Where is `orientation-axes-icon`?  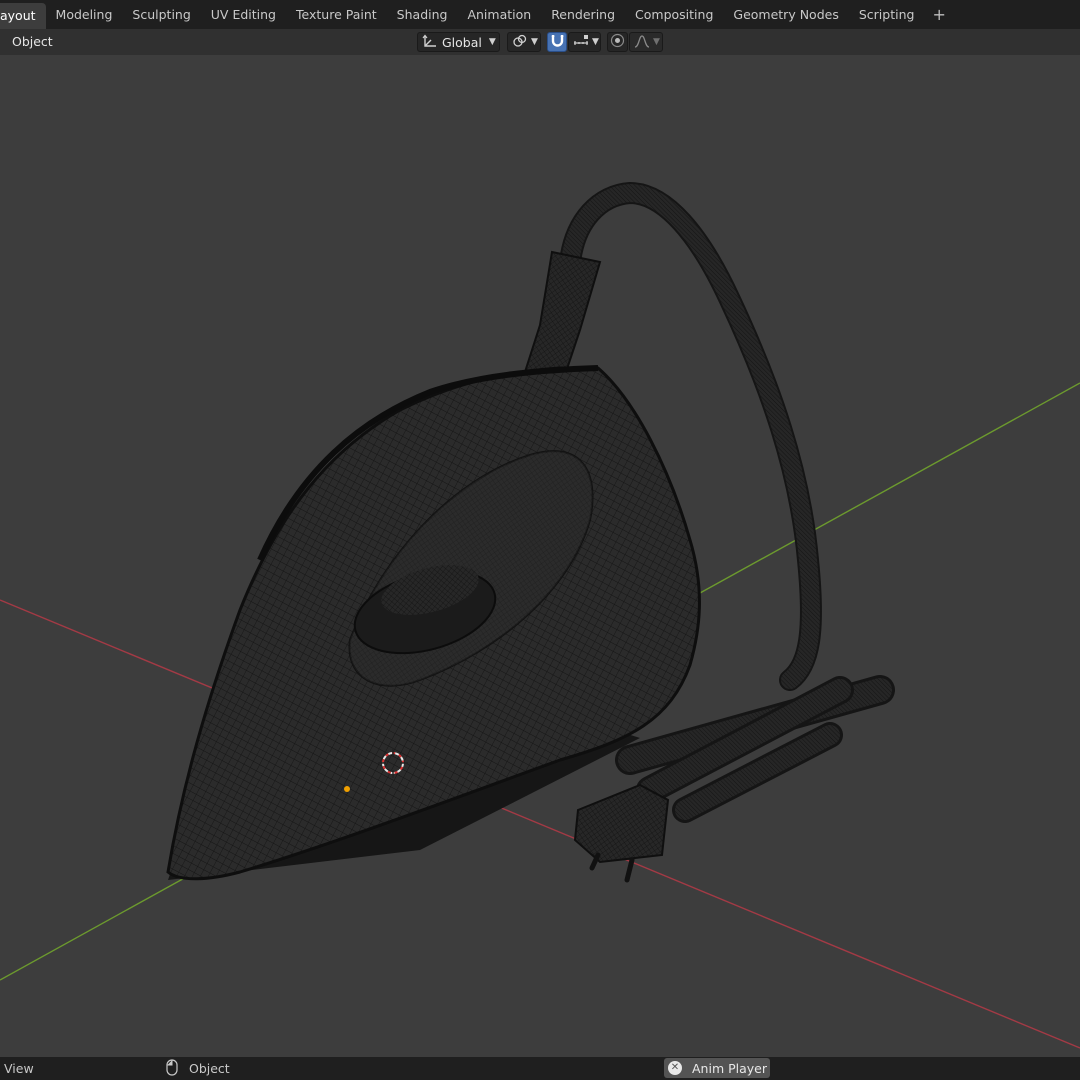
orientation-axes-icon is located at coordinates (430, 42).